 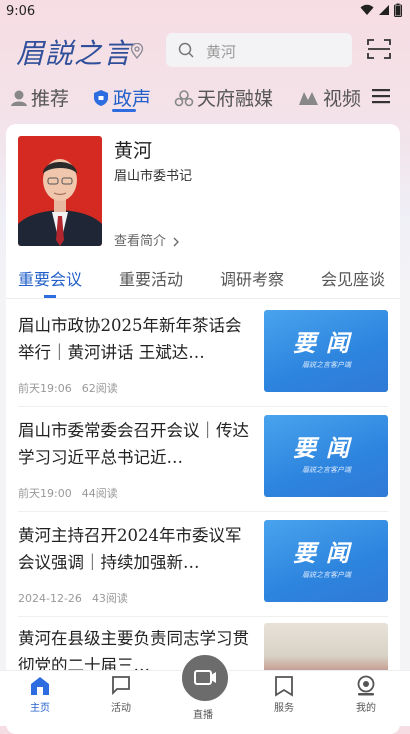 I want to click on tab-important-activities: 重要活动, so click(x=151, y=278).